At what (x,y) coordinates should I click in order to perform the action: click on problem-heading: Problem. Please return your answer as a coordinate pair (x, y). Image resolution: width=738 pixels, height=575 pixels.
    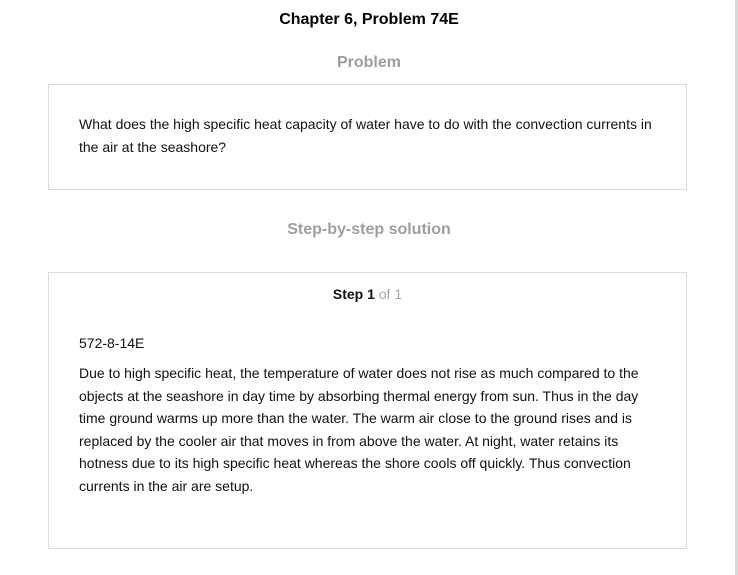
    Looking at the image, I should click on (368, 62).